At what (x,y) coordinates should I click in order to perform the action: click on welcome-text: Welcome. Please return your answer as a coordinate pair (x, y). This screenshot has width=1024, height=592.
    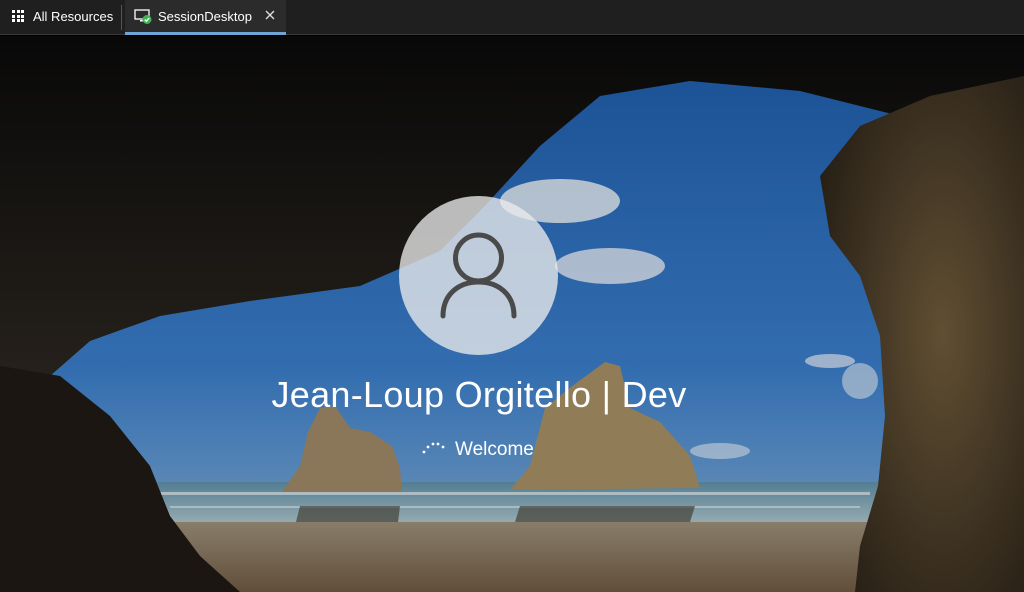
    Looking at the image, I should click on (494, 449).